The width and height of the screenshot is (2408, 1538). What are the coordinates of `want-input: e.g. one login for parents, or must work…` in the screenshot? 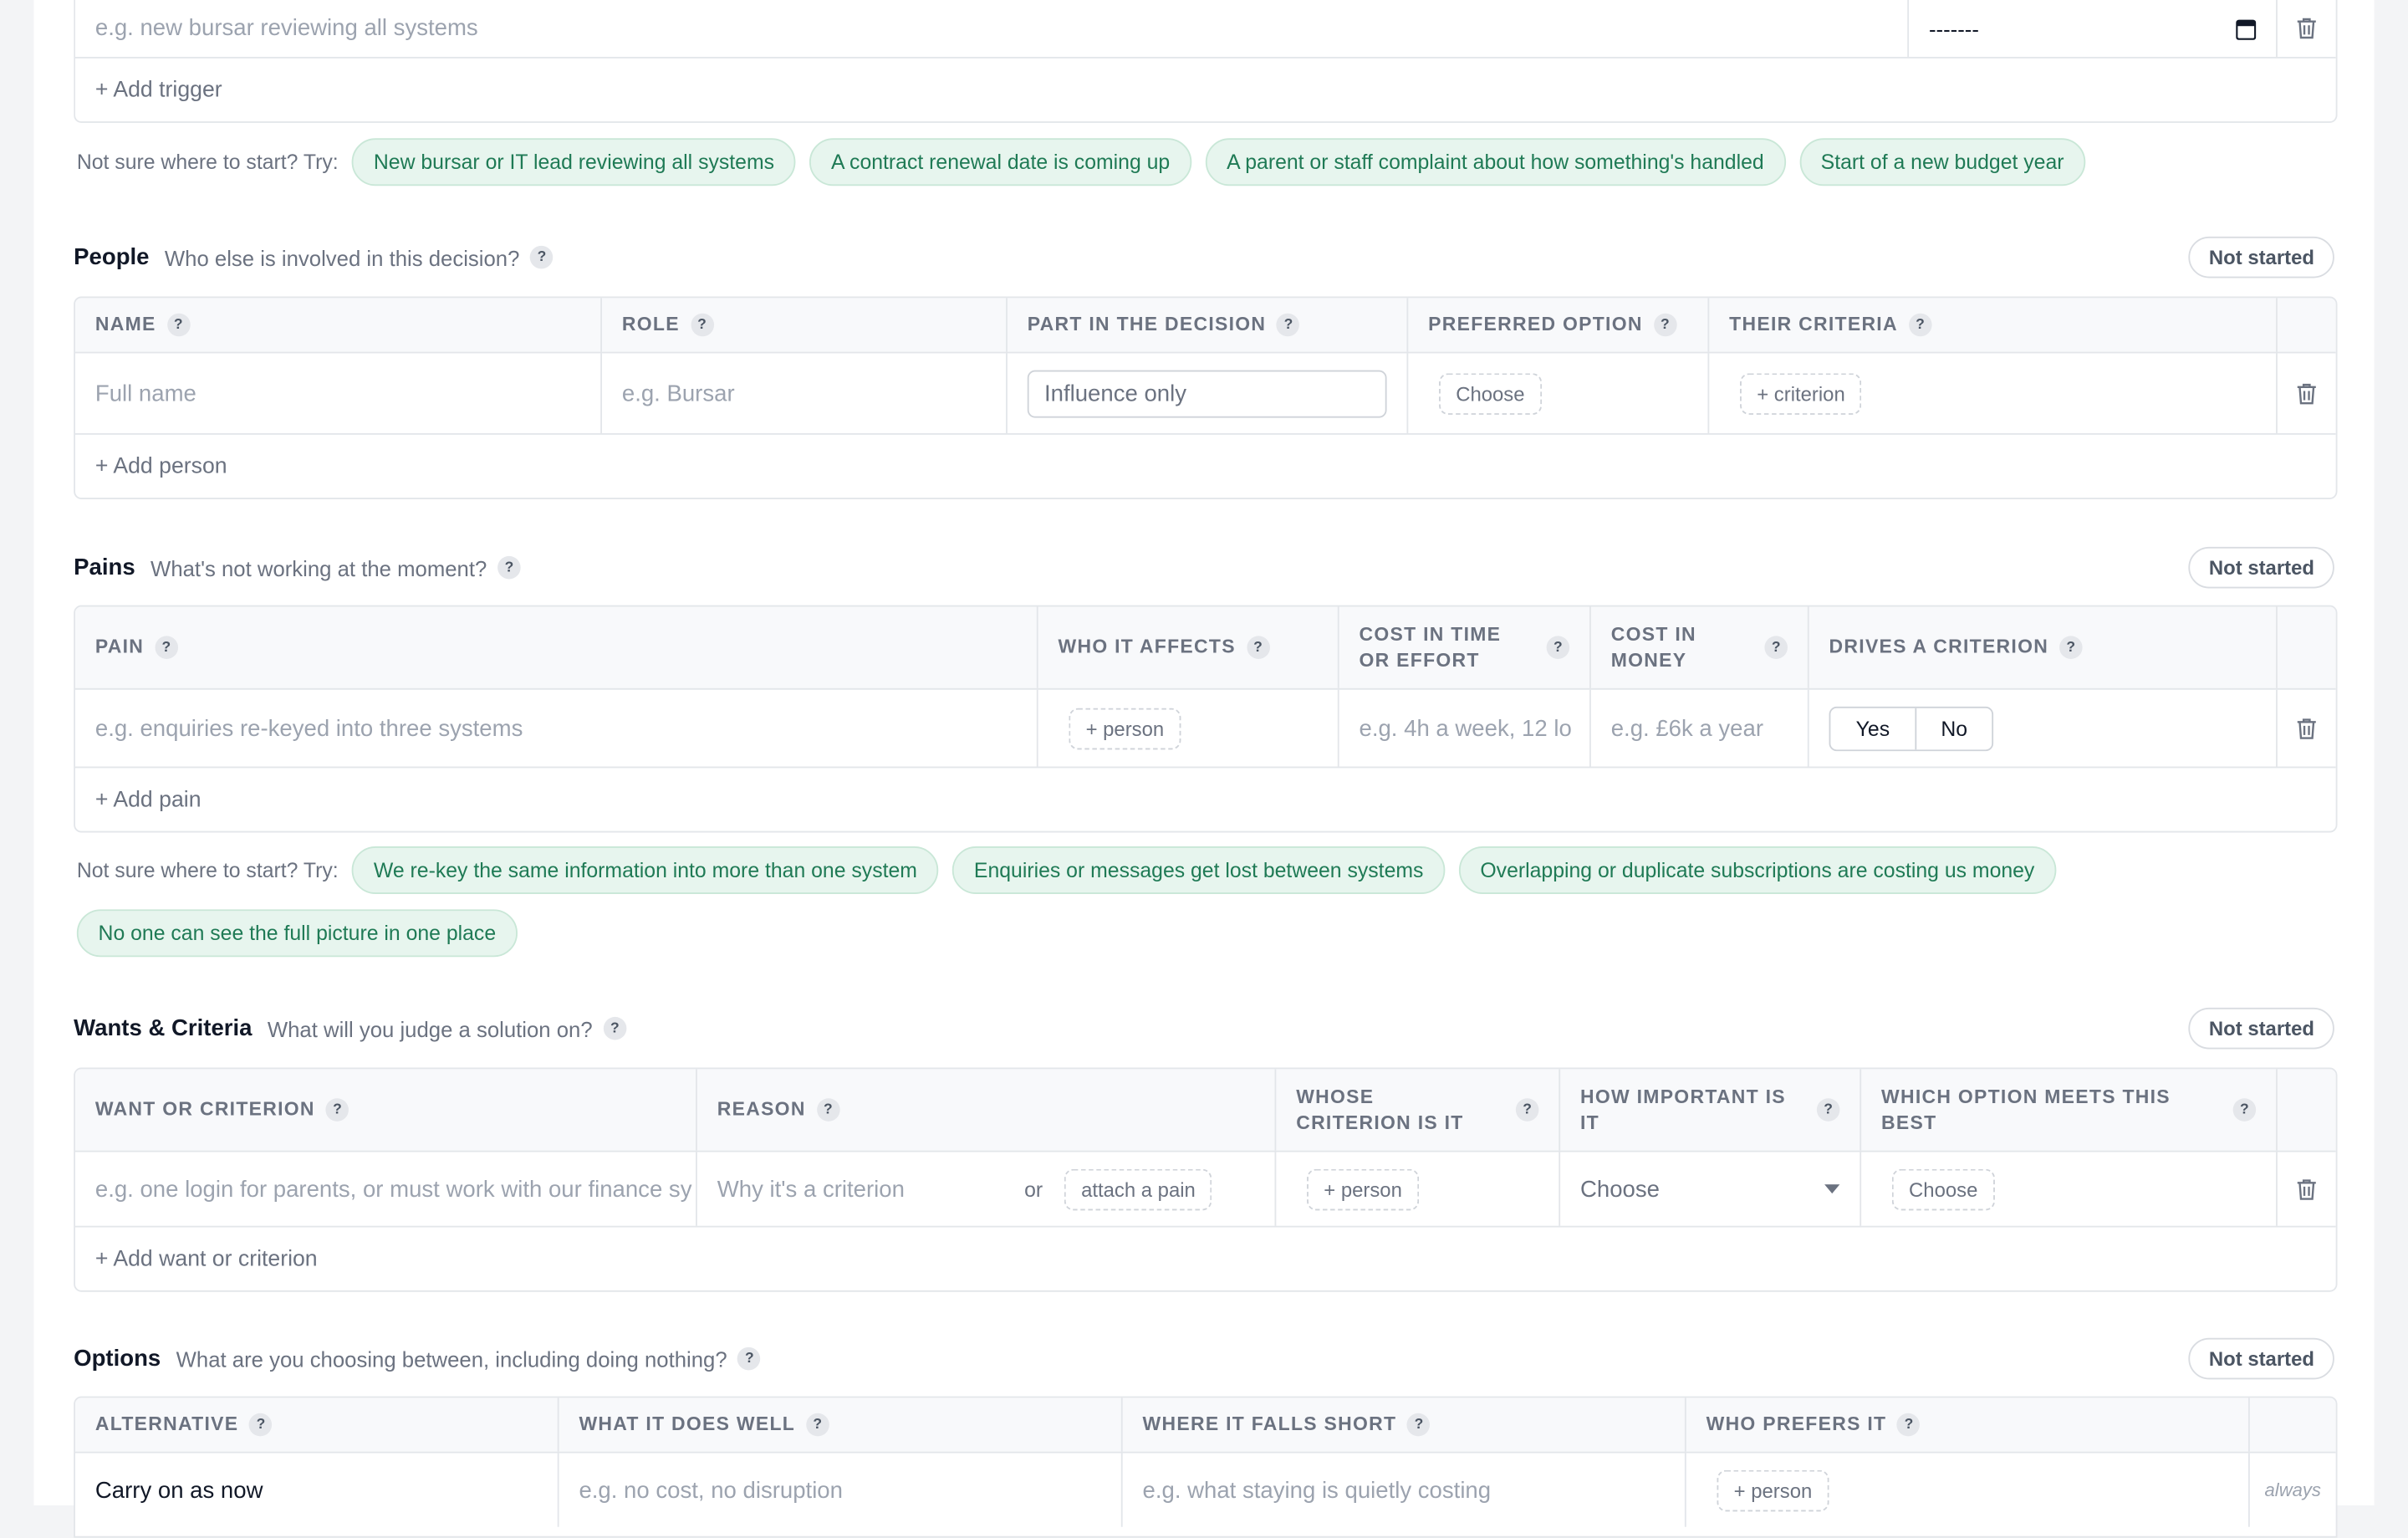 It's located at (386, 1189).